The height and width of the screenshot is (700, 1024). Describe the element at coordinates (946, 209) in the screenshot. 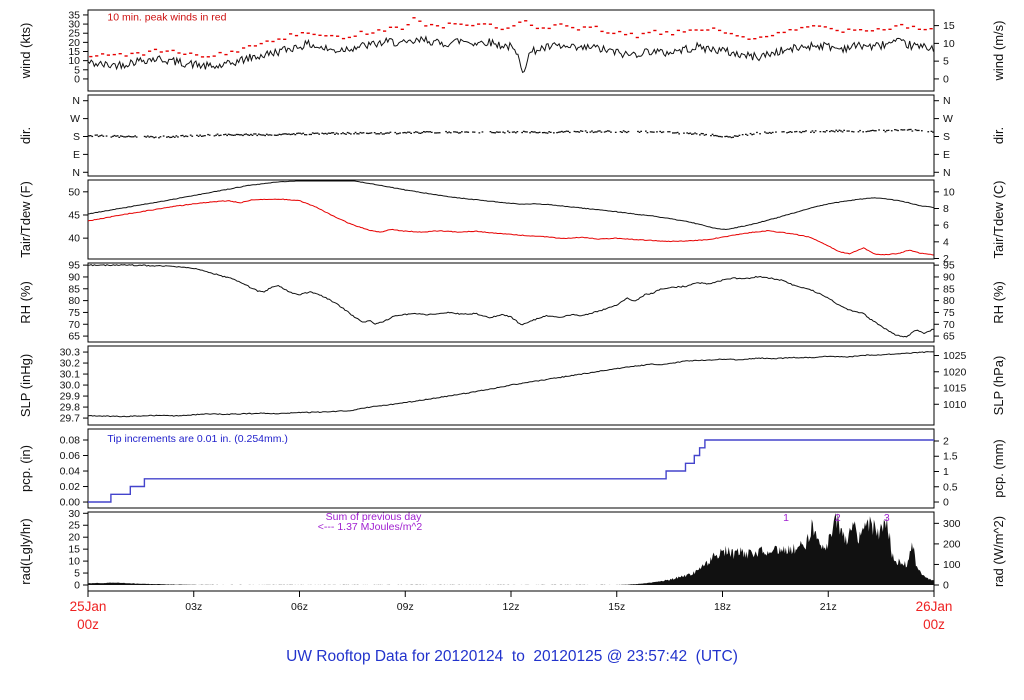

I see `right-tick-label: 8` at that location.